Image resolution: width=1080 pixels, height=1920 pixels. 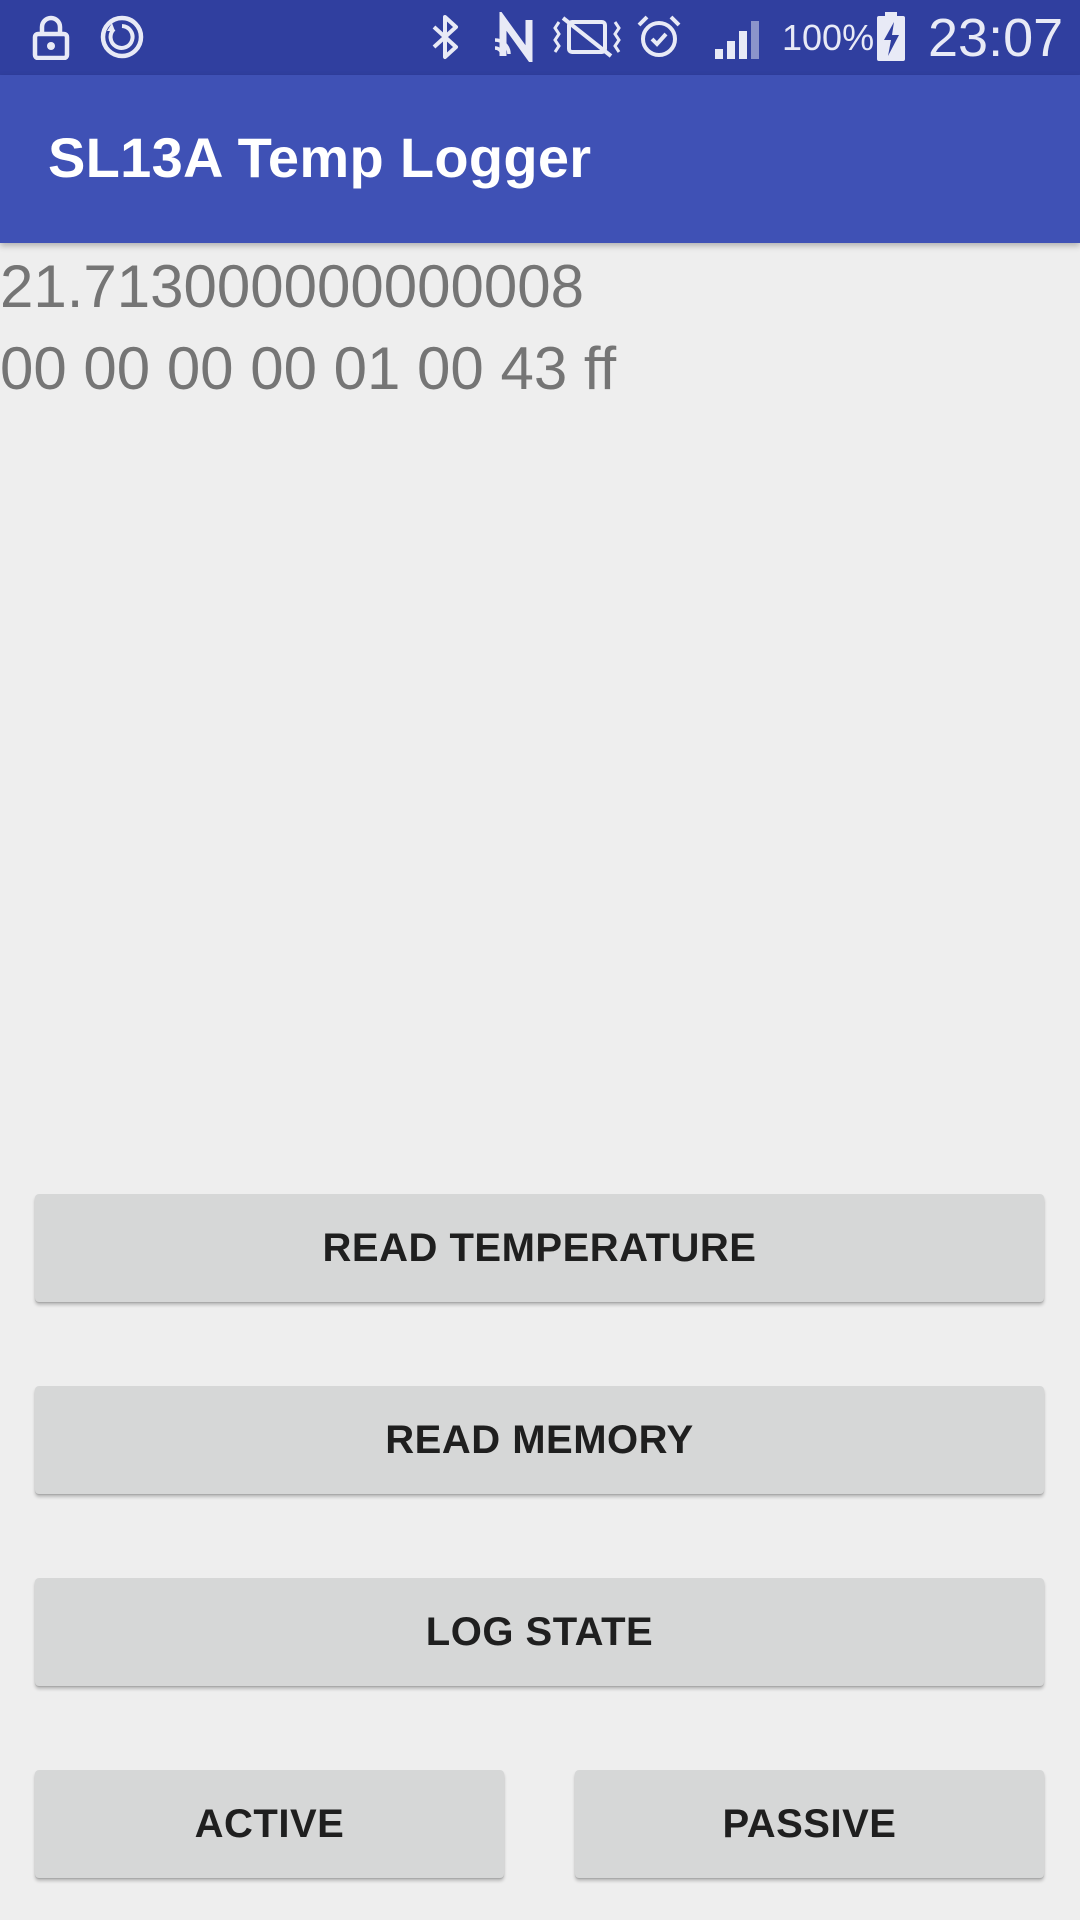 What do you see at coordinates (828, 37) in the screenshot?
I see `battery-percent: 100%` at bounding box center [828, 37].